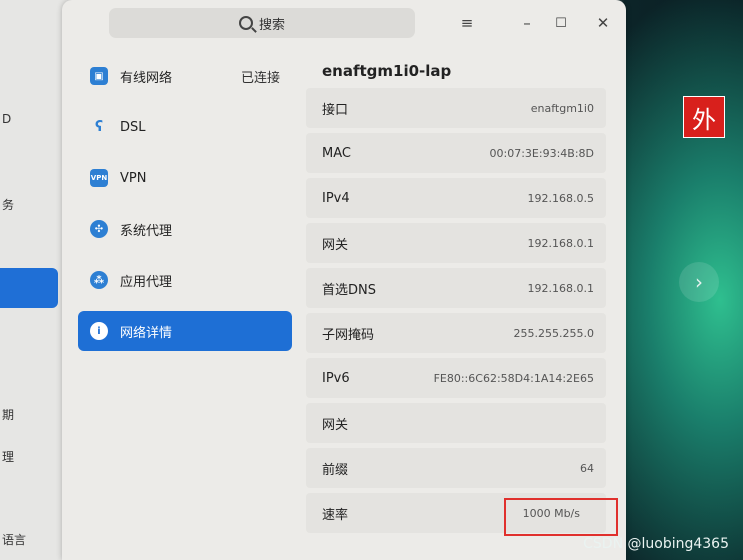 This screenshot has height=560, width=743. Describe the element at coordinates (271, 25) in the screenshot. I see `search-label: 搜索` at that location.